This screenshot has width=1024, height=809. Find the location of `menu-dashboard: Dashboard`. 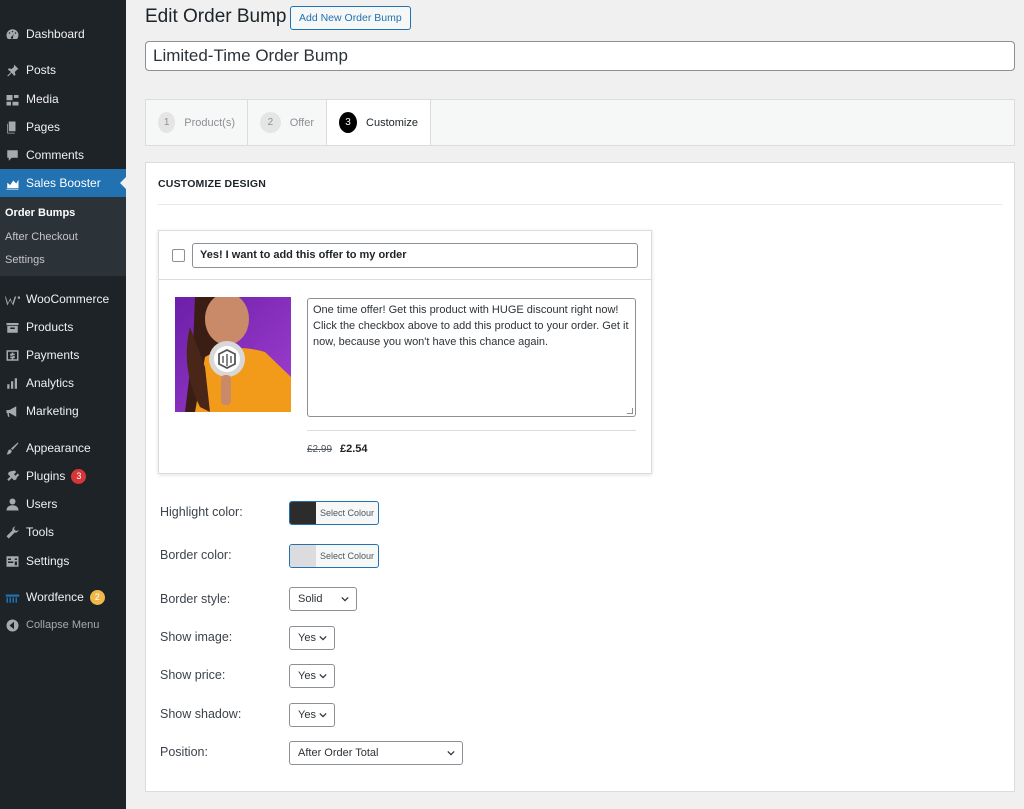

menu-dashboard: Dashboard is located at coordinates (63, 34).